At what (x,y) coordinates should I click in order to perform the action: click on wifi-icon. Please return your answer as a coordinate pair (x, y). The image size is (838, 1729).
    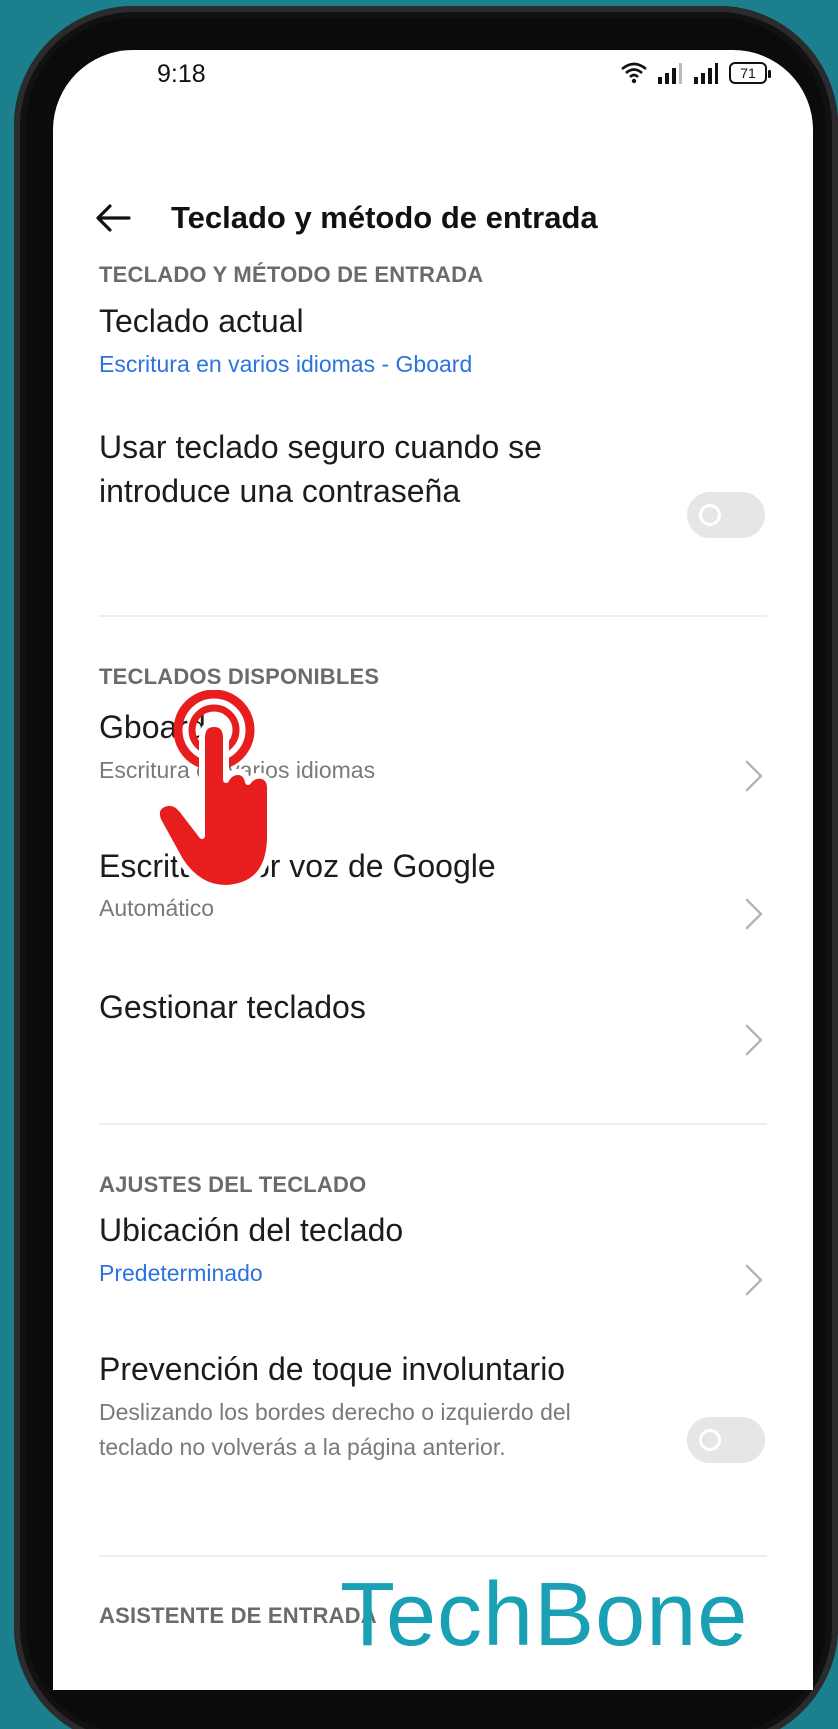
    Looking at the image, I should click on (634, 73).